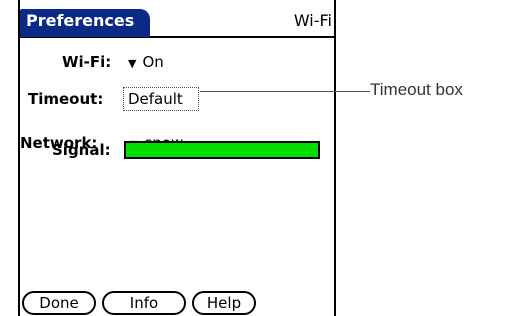 The height and width of the screenshot is (316, 514). What do you see at coordinates (81, 150) in the screenshot?
I see `signal-label: Signal:` at bounding box center [81, 150].